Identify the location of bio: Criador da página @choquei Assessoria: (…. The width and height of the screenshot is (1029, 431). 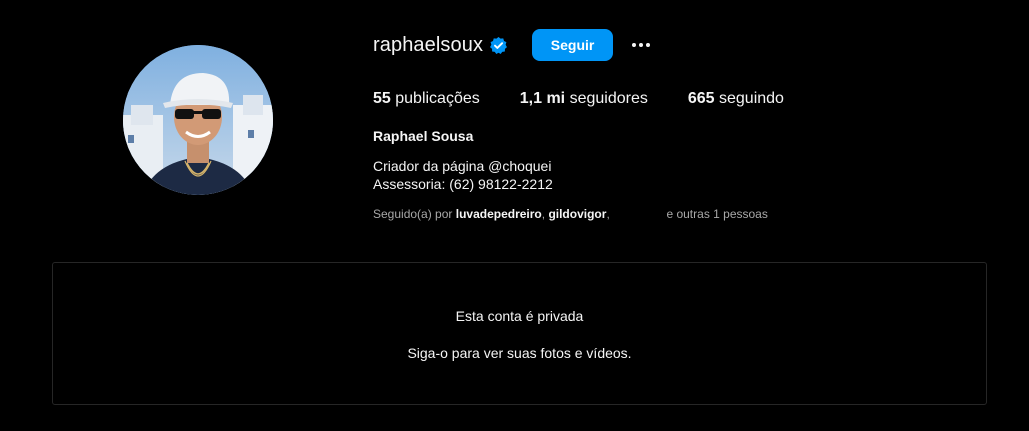
(463, 175).